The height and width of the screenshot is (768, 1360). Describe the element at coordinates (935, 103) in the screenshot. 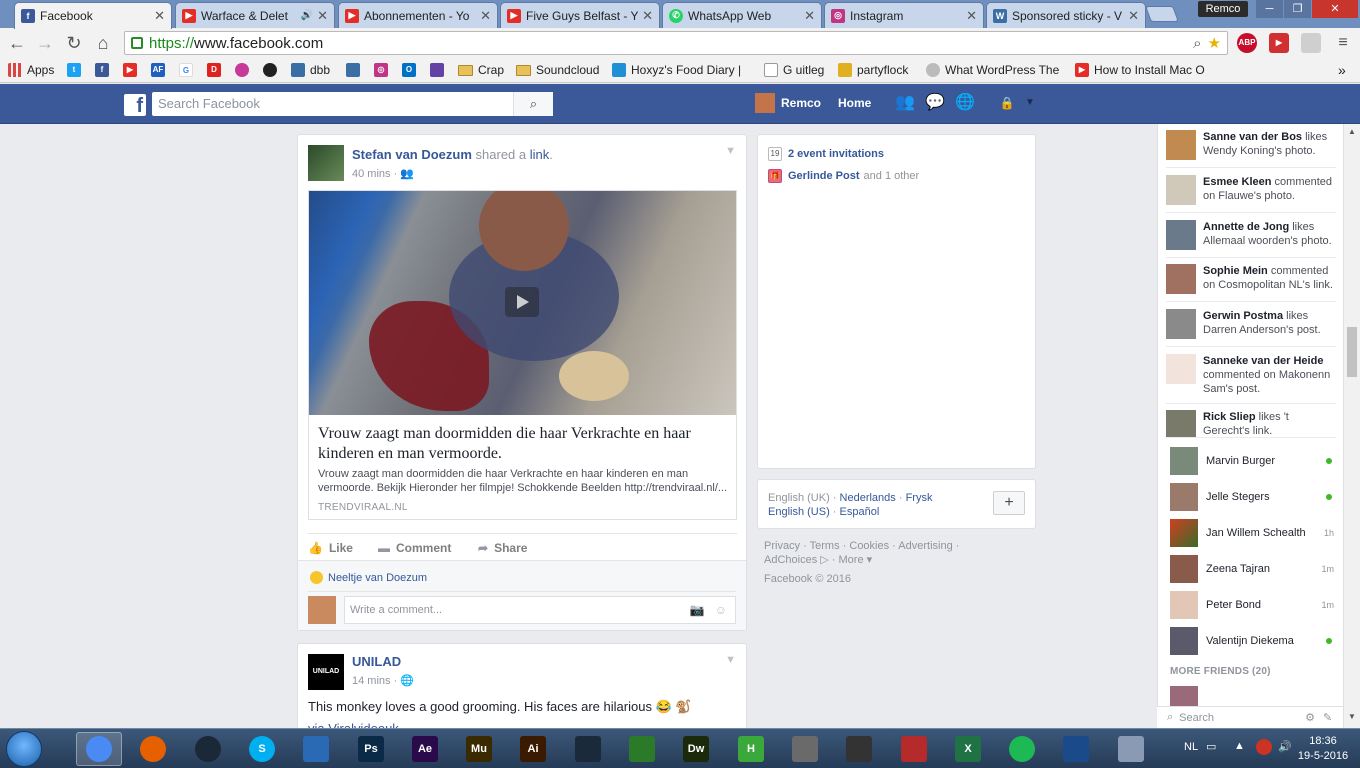

I see `messages-icon: 💬` at that location.